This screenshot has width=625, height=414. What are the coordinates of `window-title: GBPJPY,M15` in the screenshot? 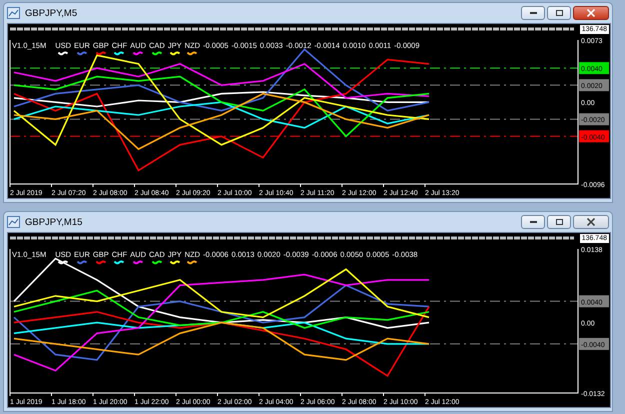 It's located at (53, 222).